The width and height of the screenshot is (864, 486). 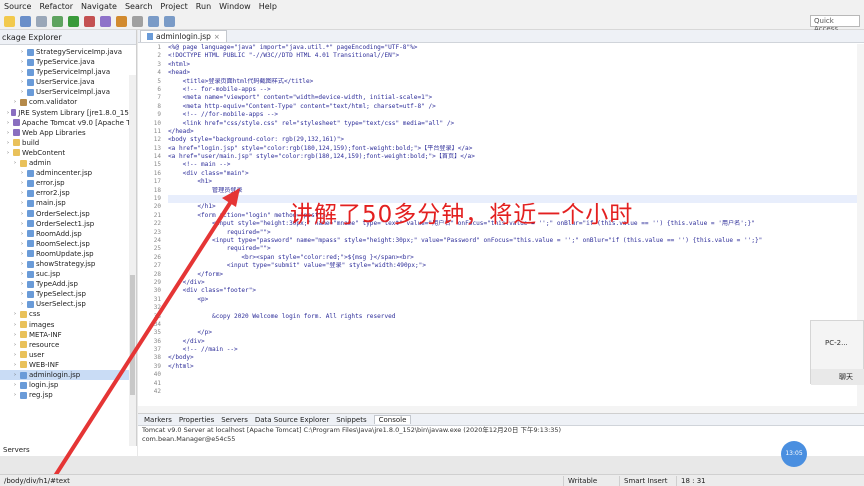 What do you see at coordinates (68, 224) in the screenshot?
I see `tree-item: › OrderSelect1.jsp` at bounding box center [68, 224].